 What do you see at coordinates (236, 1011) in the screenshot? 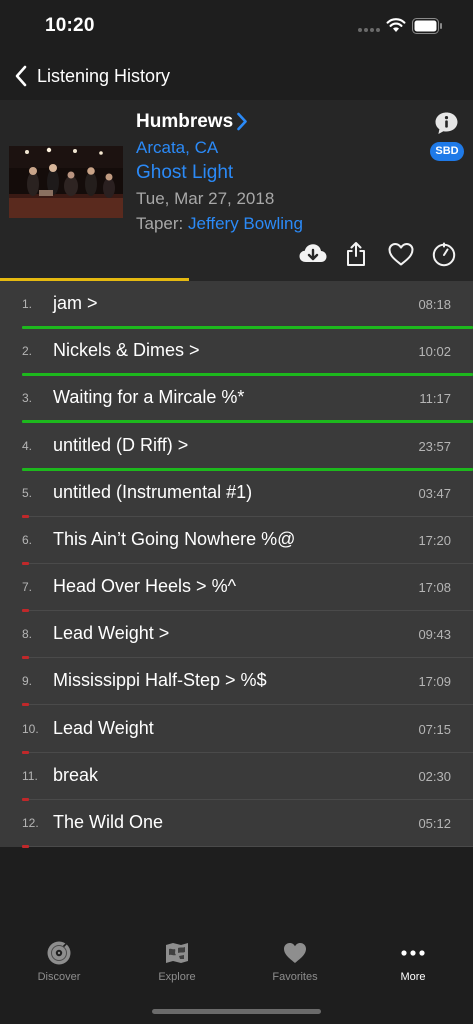
I see `home-indicator` at bounding box center [236, 1011].